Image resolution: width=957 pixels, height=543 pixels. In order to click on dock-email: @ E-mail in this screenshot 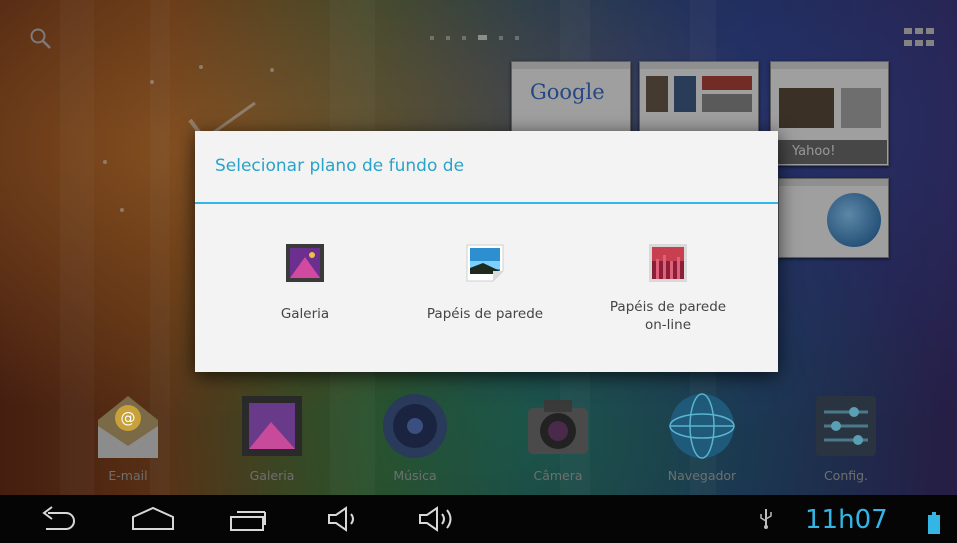, I will do `click(128, 437)`.